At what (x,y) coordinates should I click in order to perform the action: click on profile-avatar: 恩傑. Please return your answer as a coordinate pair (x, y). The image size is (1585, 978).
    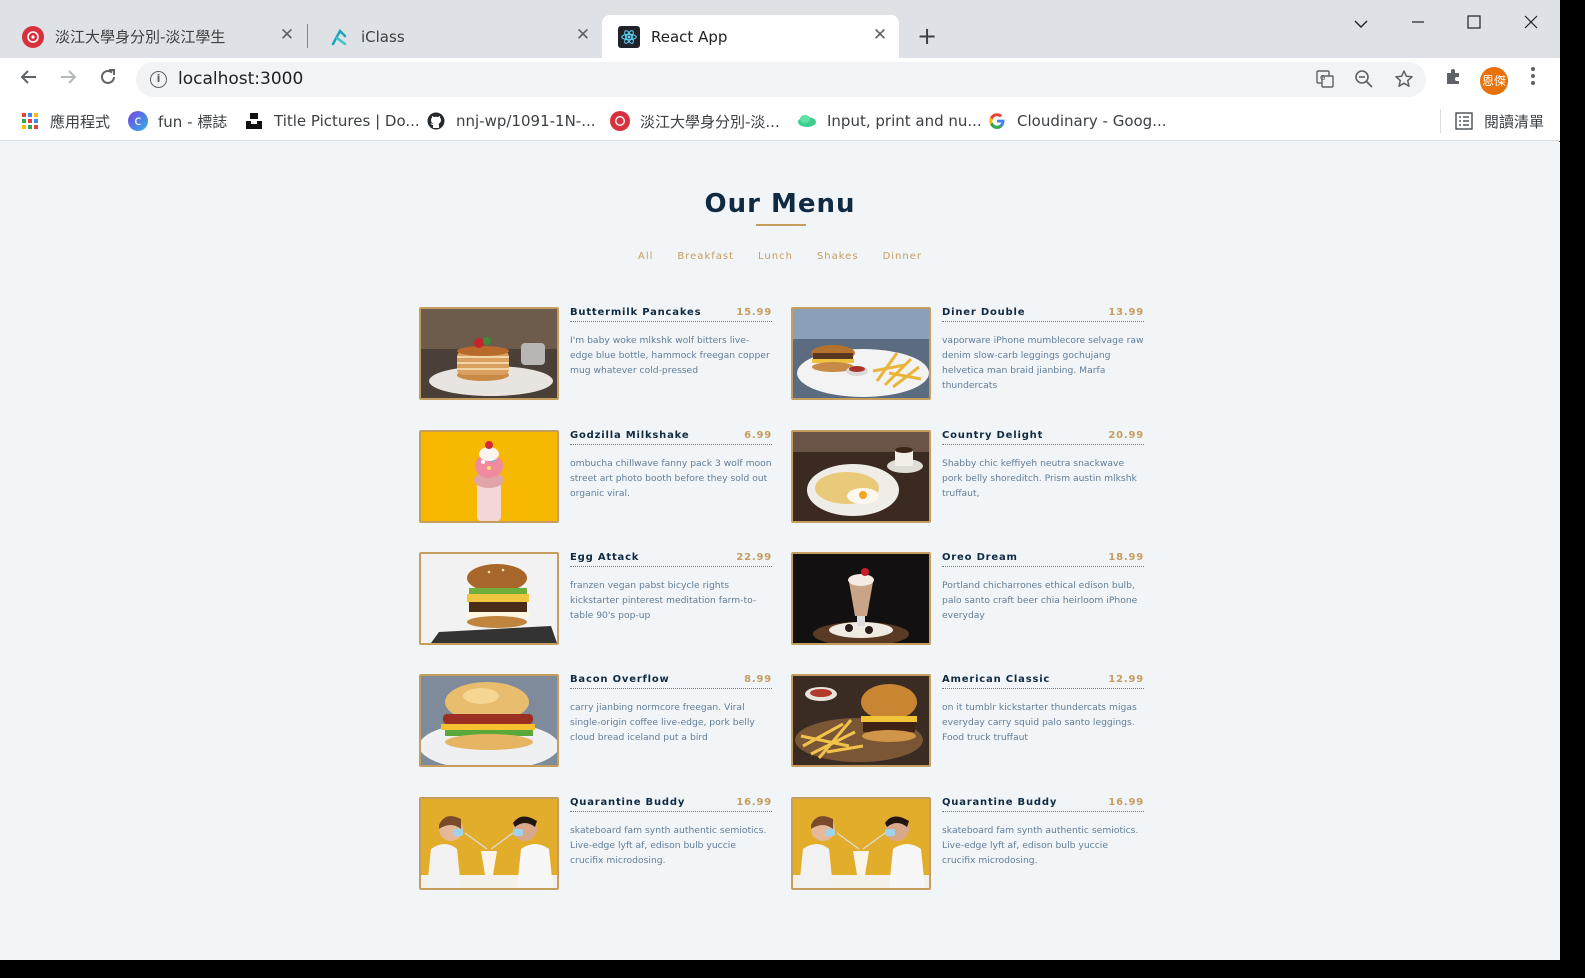
    Looking at the image, I should click on (1494, 81).